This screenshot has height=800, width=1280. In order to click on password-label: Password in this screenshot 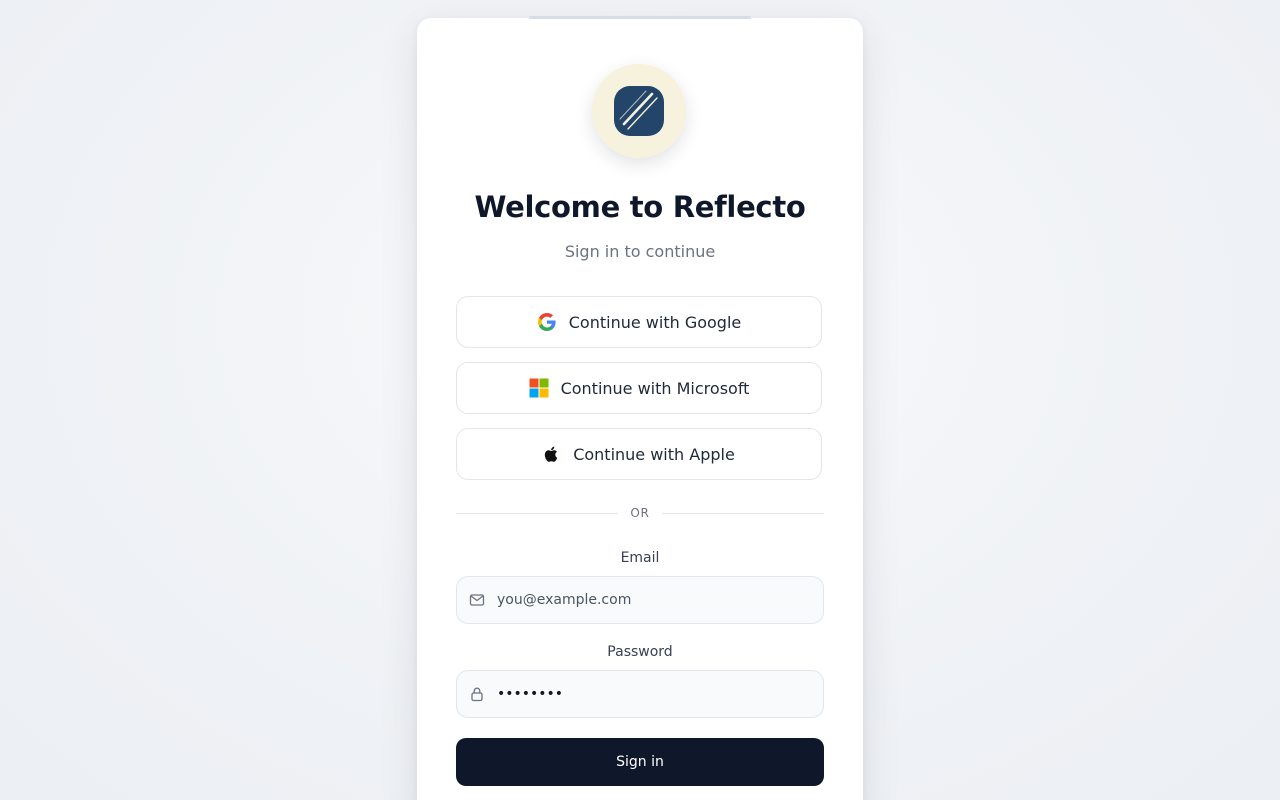, I will do `click(640, 652)`.